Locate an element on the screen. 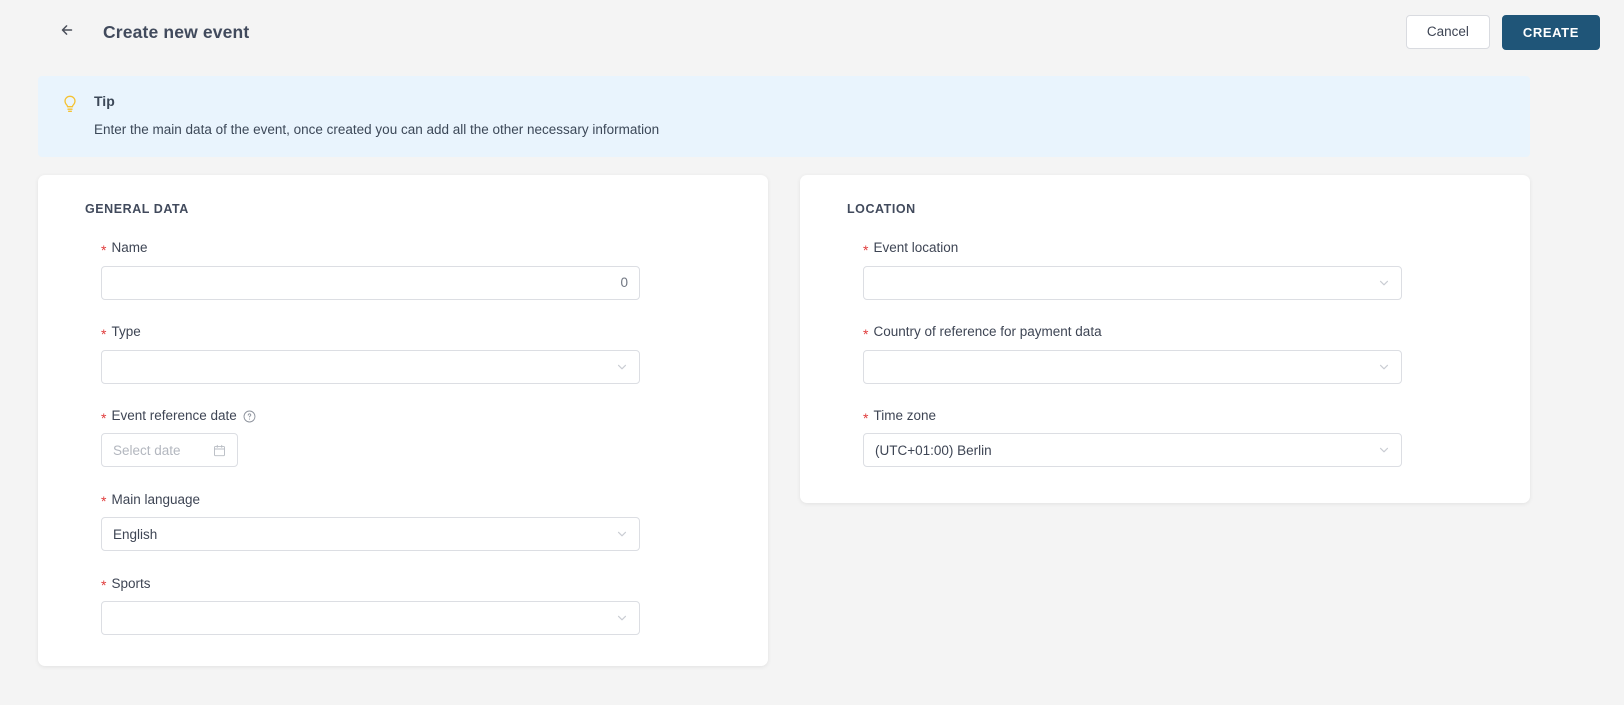 This screenshot has height=705, width=1624. field-main-language: * Main language English is located at coordinates (403, 521).